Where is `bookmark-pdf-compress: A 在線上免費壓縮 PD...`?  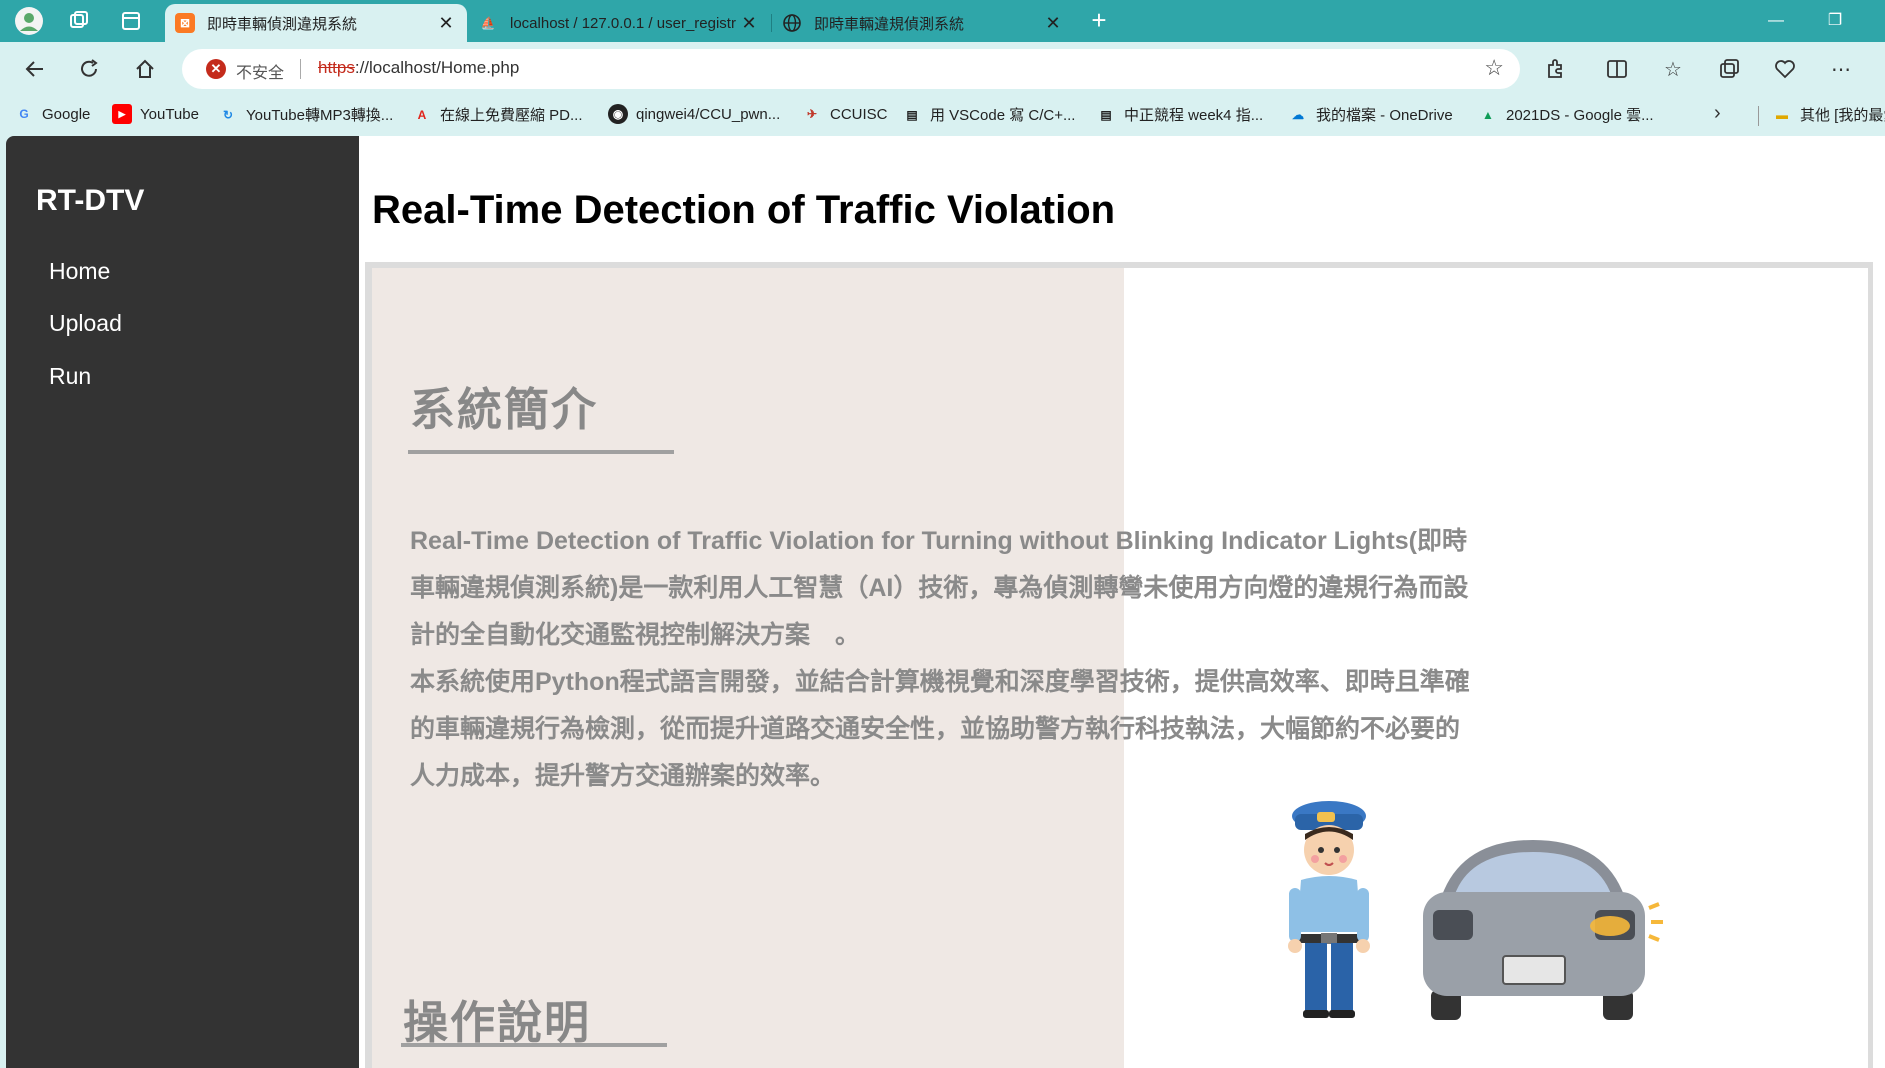 bookmark-pdf-compress: A 在線上免費壓縮 PD... is located at coordinates (497, 114).